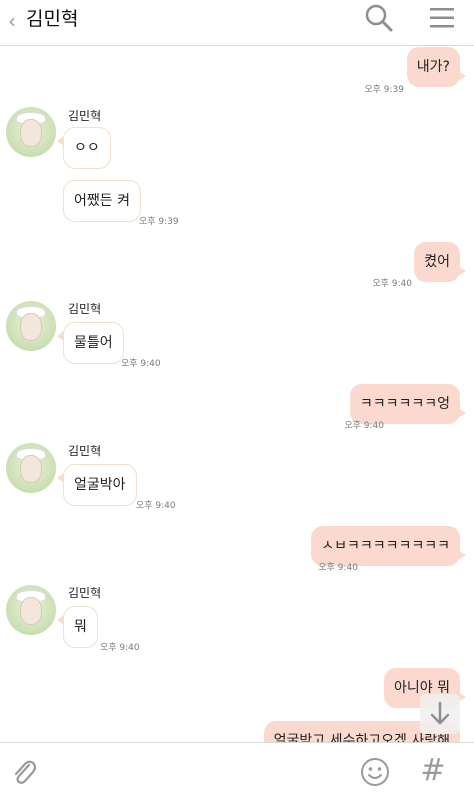  Describe the element at coordinates (436, 67) in the screenshot. I see `my-message-bubble: 내가?` at that location.